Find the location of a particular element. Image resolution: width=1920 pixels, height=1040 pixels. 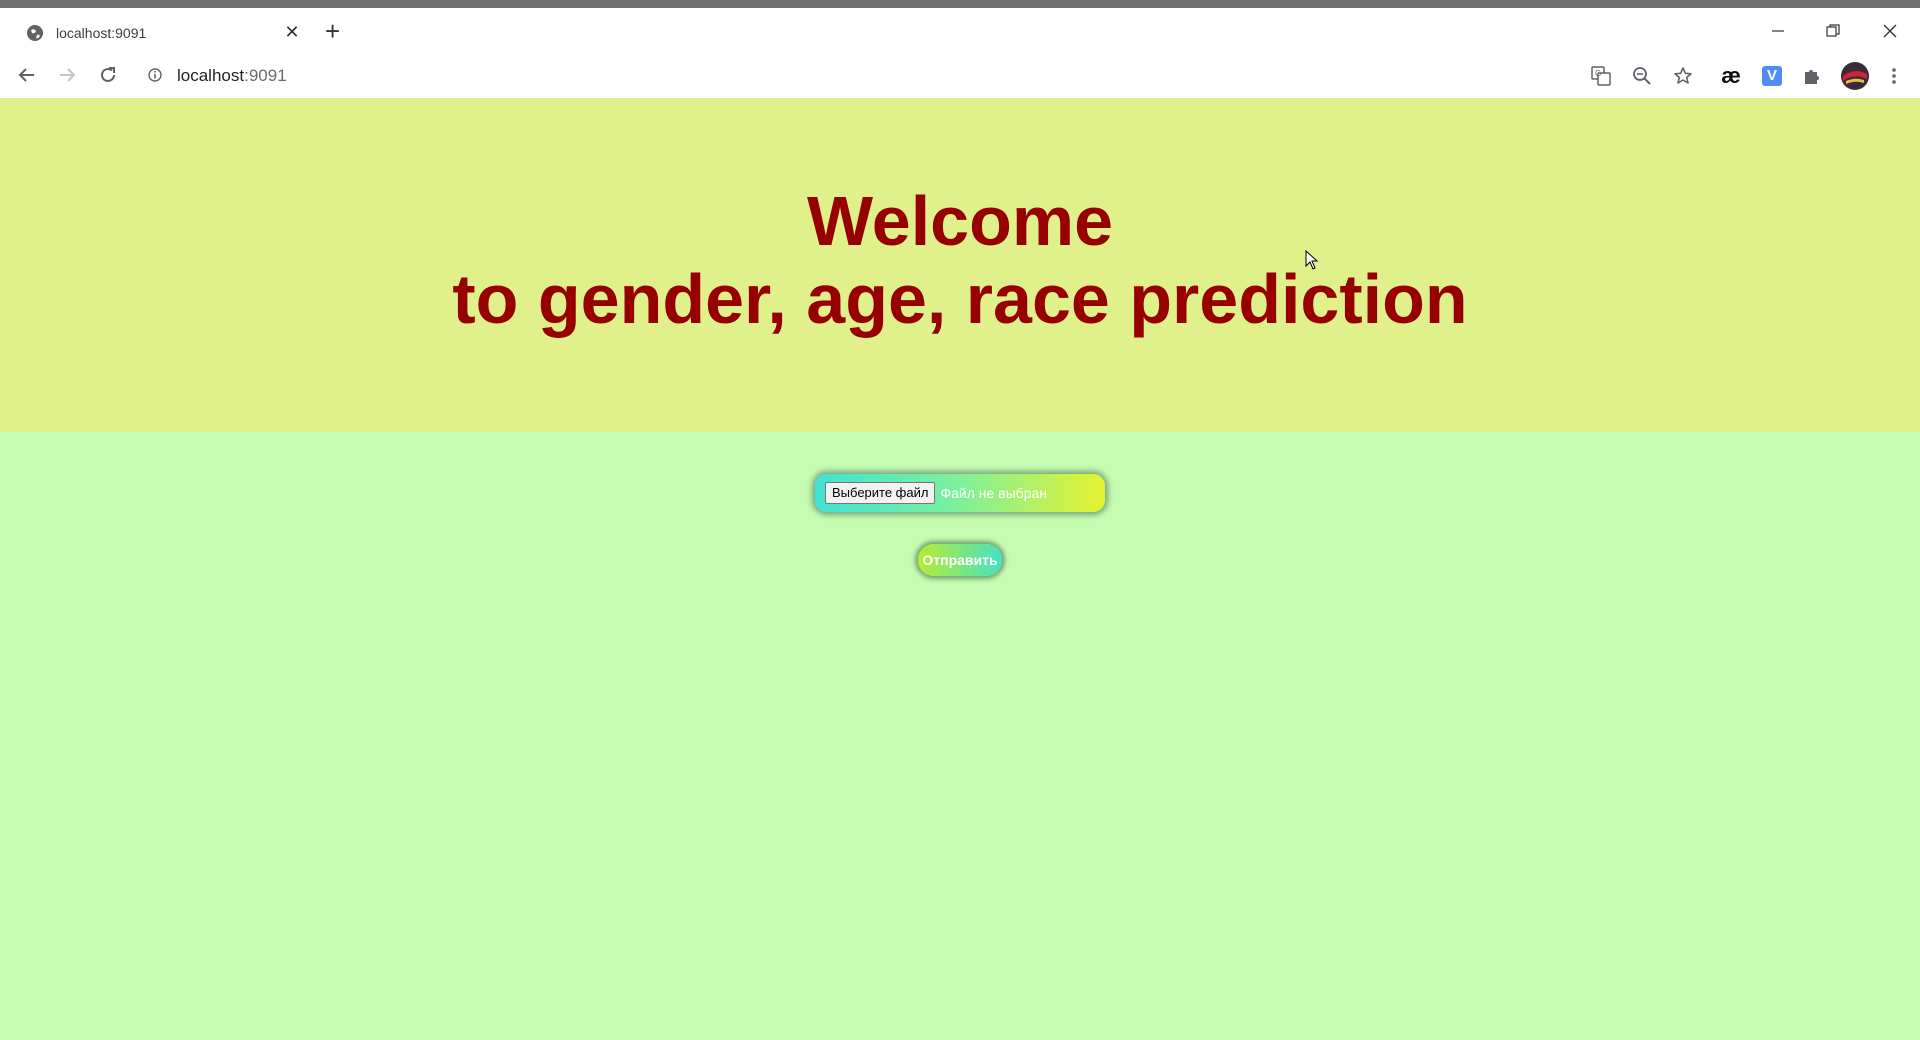

reload-icon is located at coordinates (108, 74).